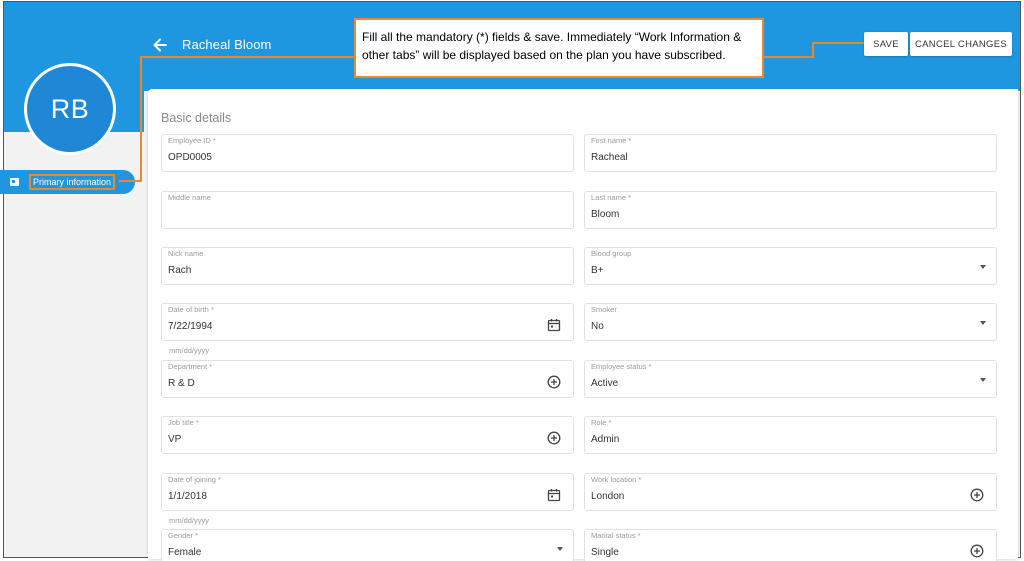 The width and height of the screenshot is (1024, 561). Describe the element at coordinates (186, 253) in the screenshot. I see `field-label: Nick name` at that location.